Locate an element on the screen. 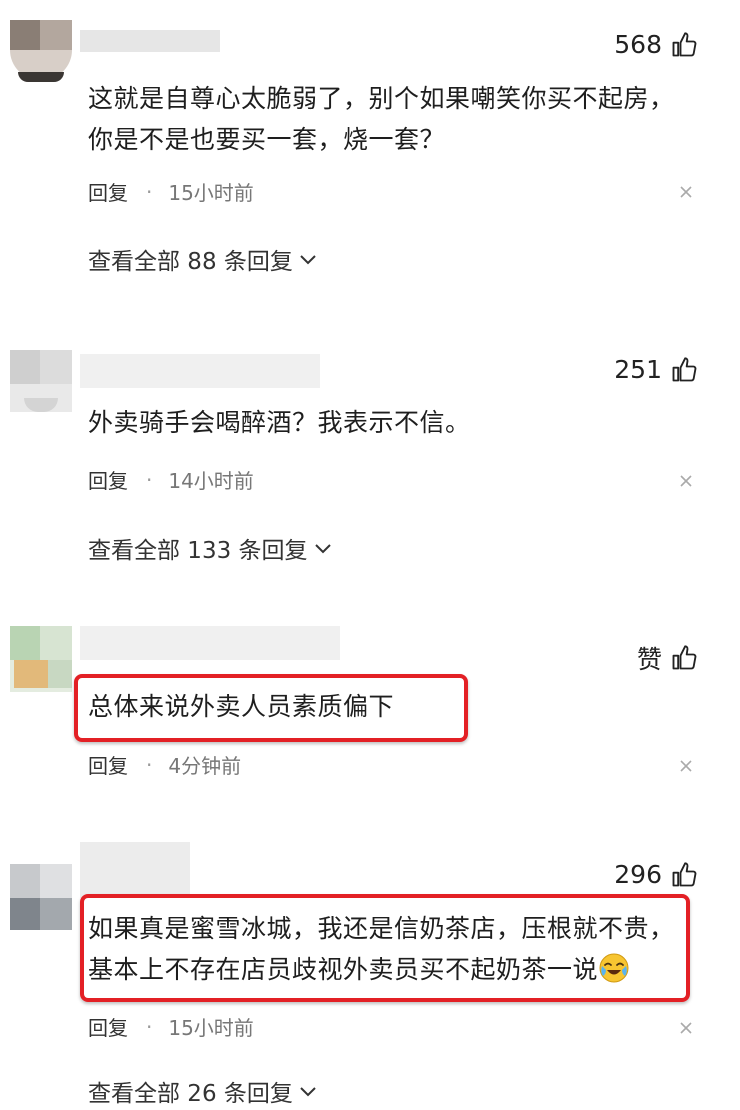 The width and height of the screenshot is (740, 1110). view-replies-label: 查看全部 133 条回复 is located at coordinates (198, 551).